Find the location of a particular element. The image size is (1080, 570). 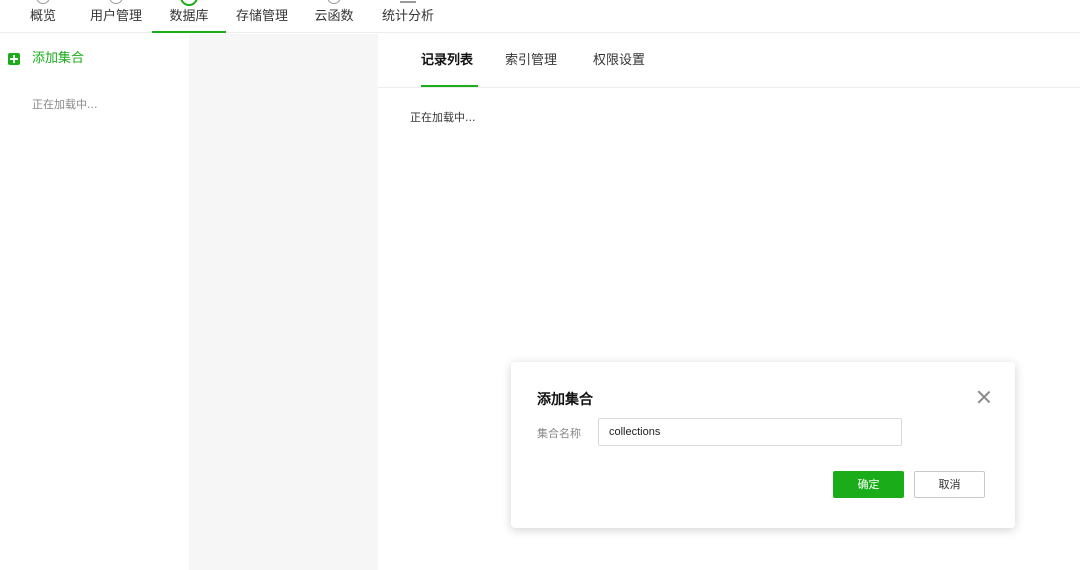

storage-icon is located at coordinates (262, 2).